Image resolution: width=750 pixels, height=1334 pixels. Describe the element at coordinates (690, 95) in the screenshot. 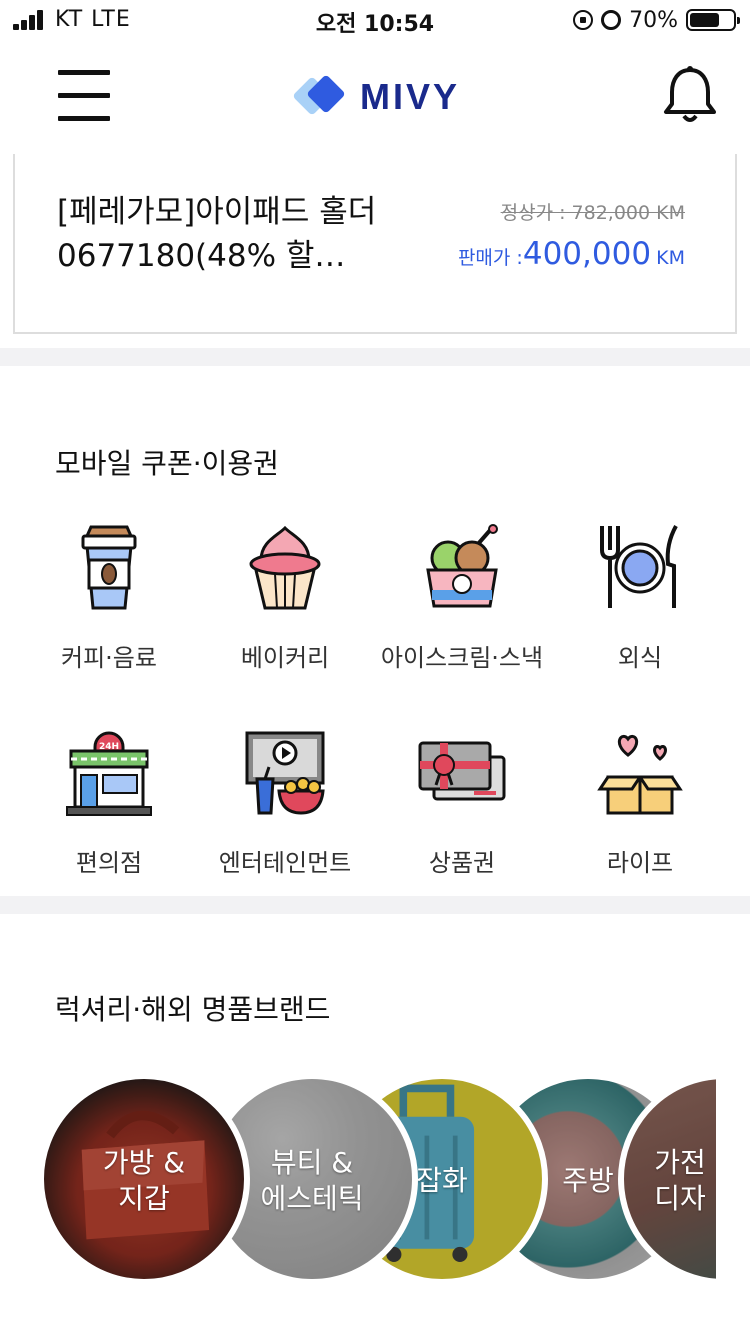

I see `bell-icon` at that location.